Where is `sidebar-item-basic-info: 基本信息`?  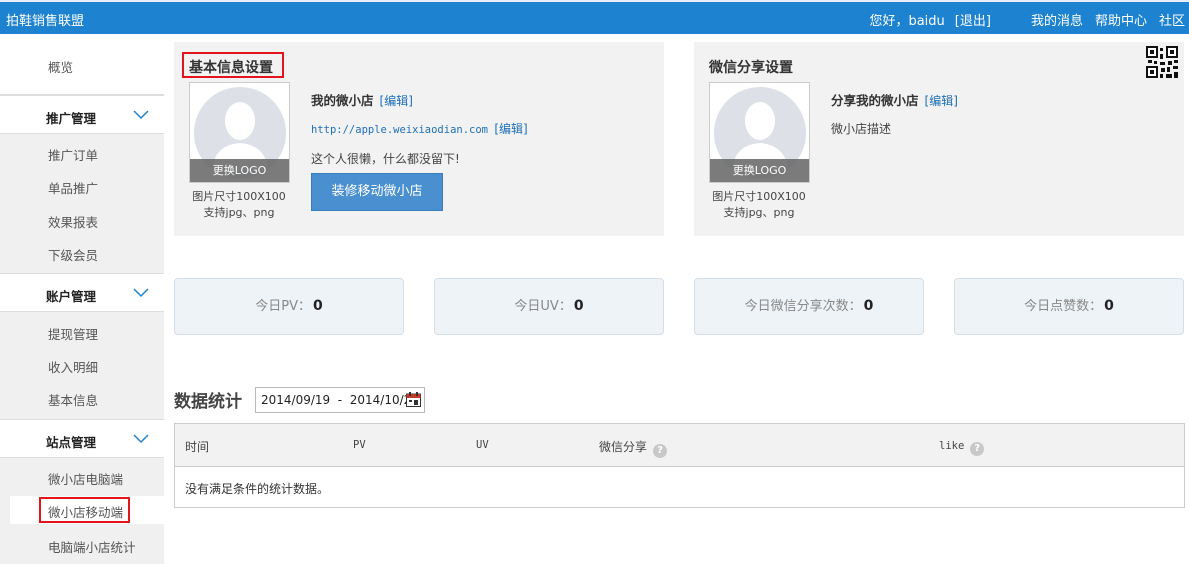 sidebar-item-basic-info: 基本信息 is located at coordinates (82, 397).